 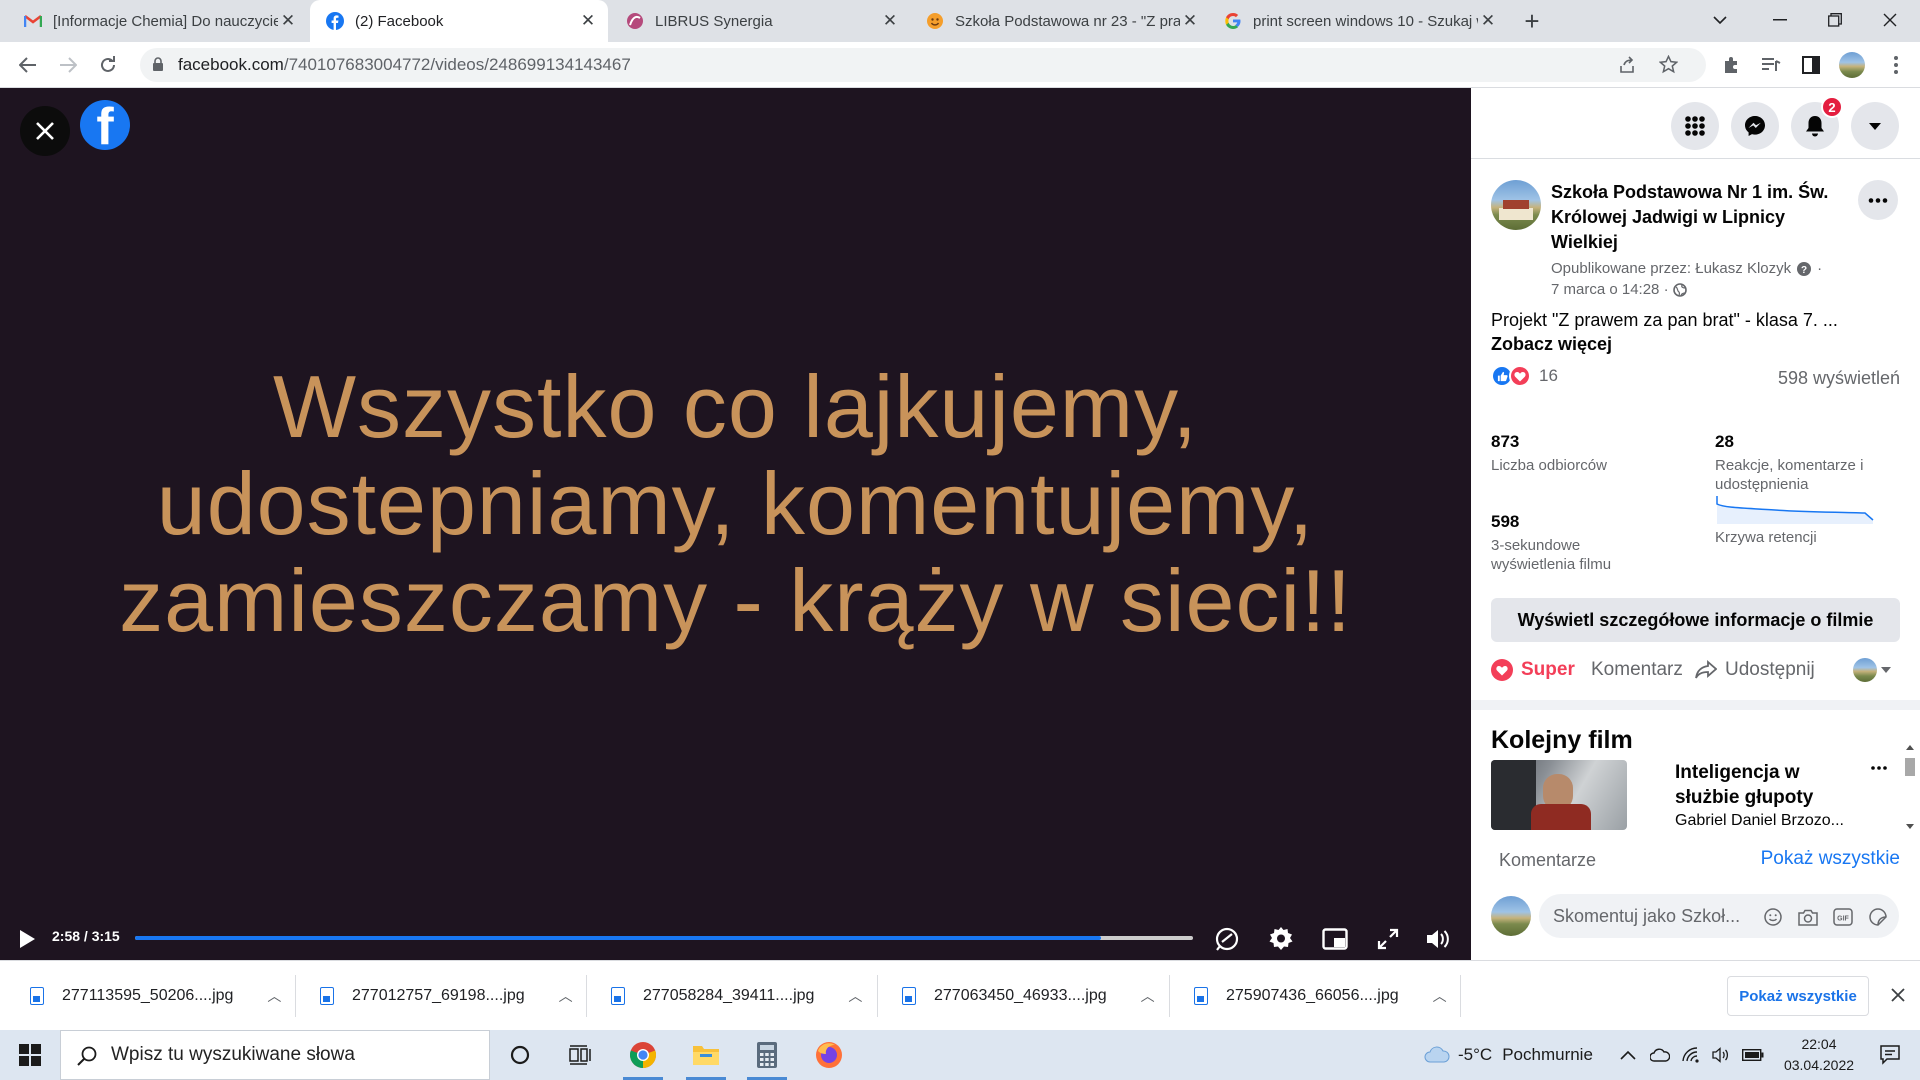 What do you see at coordinates (1627, 65) in the screenshot?
I see `share-icon` at bounding box center [1627, 65].